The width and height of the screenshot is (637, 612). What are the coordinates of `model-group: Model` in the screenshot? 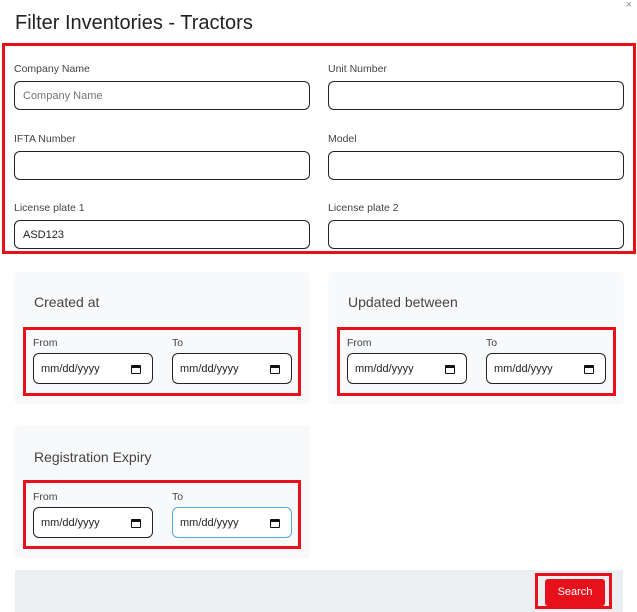 It's located at (476, 156).